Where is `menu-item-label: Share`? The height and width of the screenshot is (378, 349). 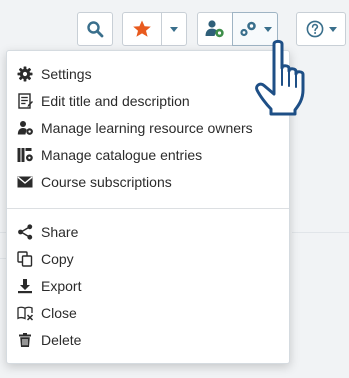 menu-item-label: Share is located at coordinates (60, 232).